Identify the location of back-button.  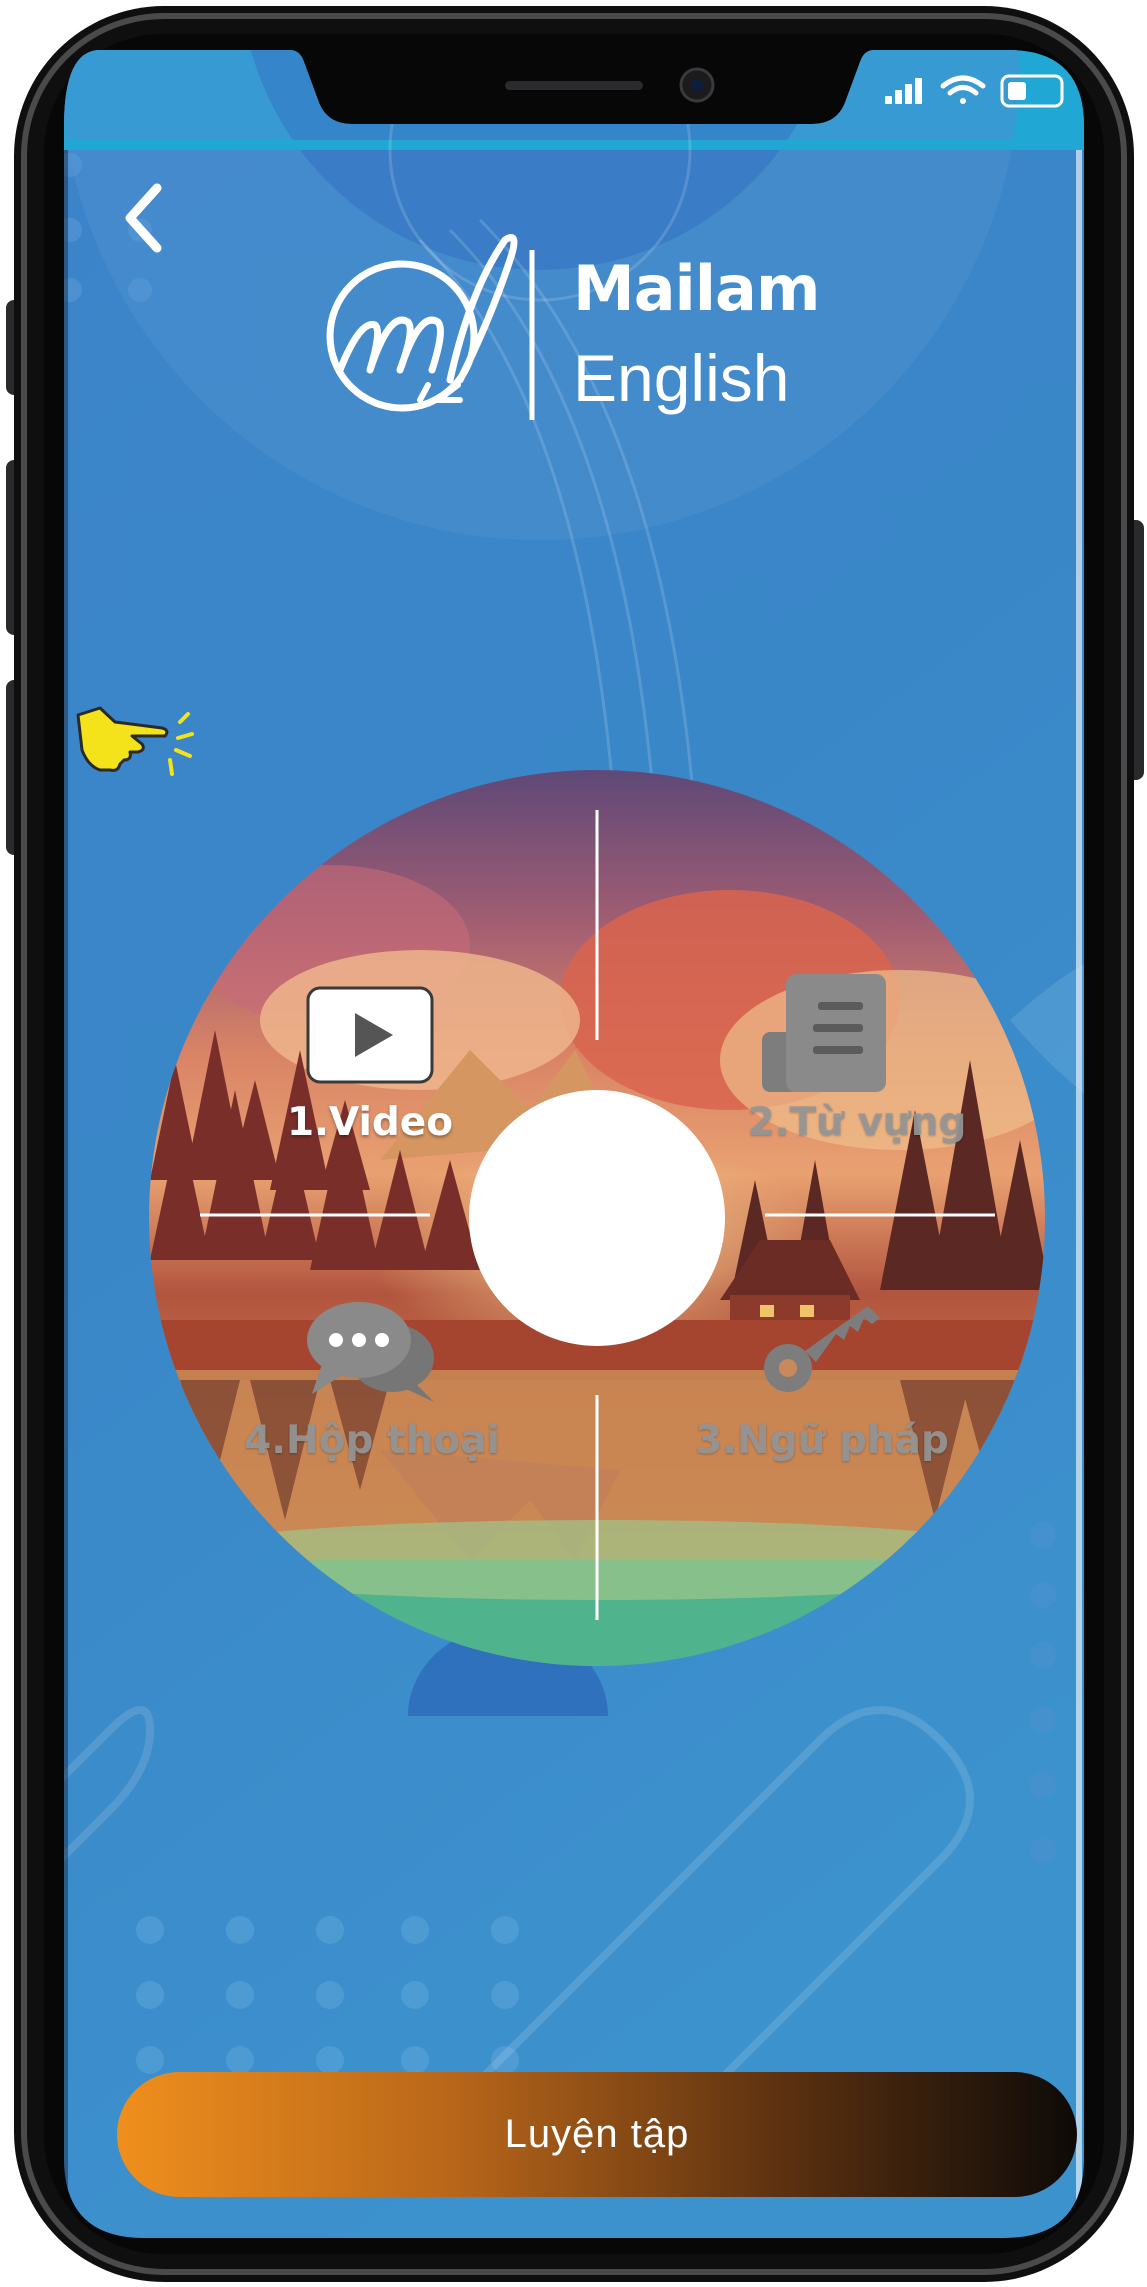
(147, 218).